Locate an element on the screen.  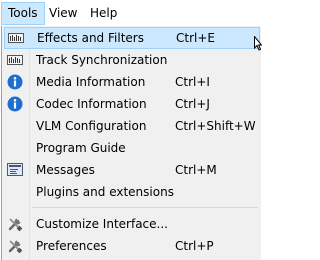
menu-item-label: VLM Configuration is located at coordinates (91, 126).